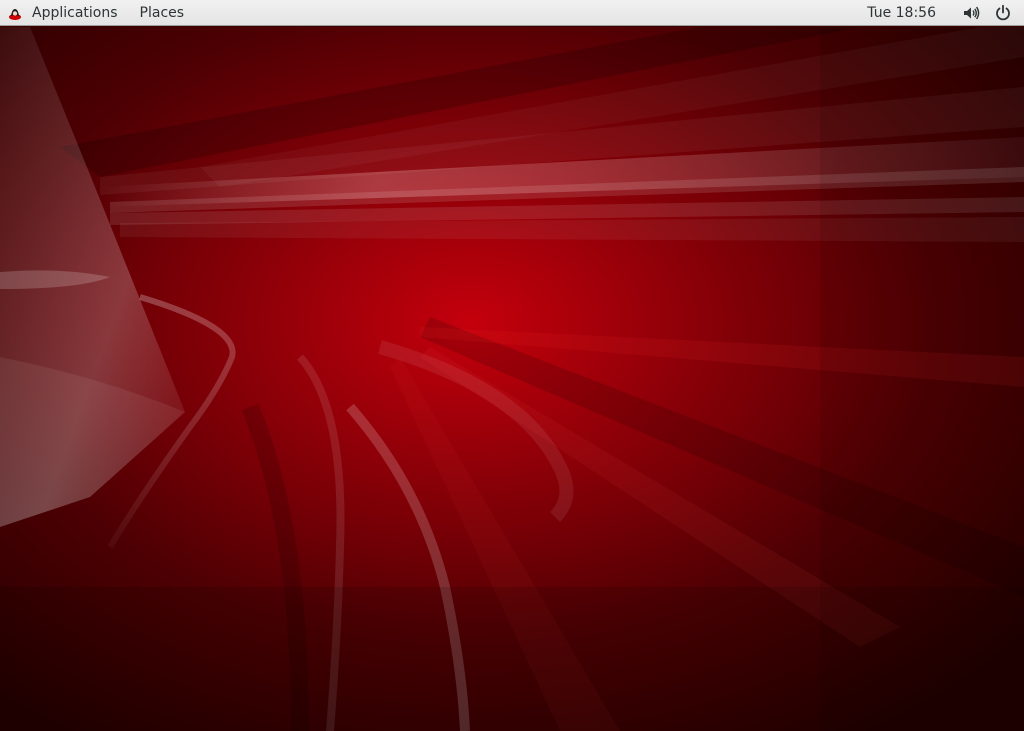 The image size is (1024, 731). Describe the element at coordinates (971, 13) in the screenshot. I see `volume-icon` at that location.